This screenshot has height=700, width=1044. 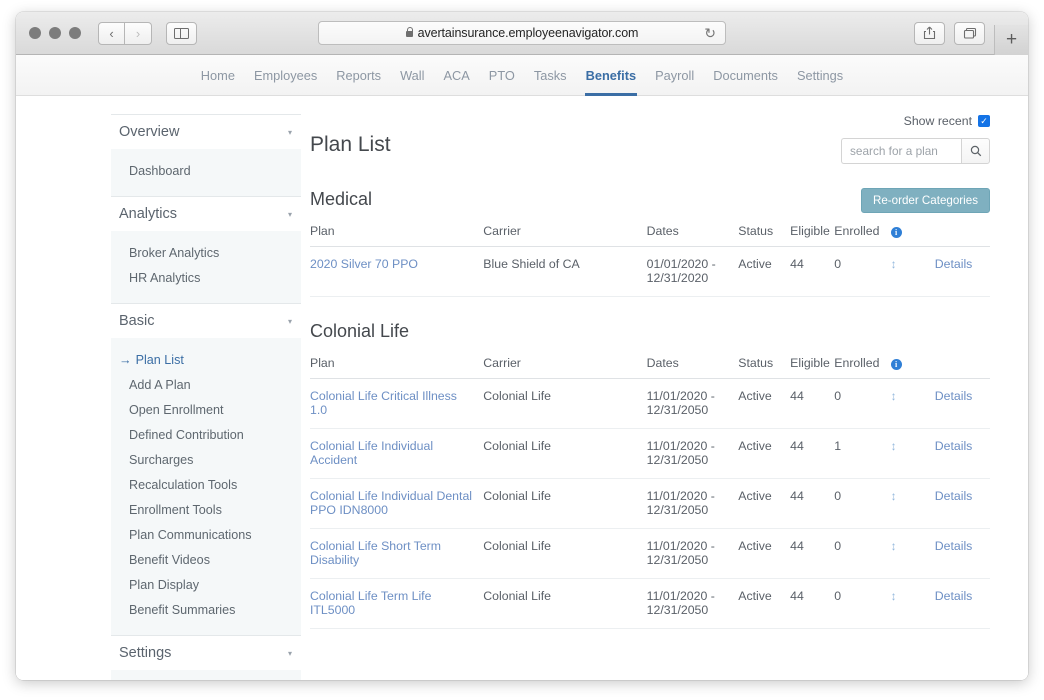 What do you see at coordinates (1011, 40) in the screenshot?
I see `new-tab-button: +` at bounding box center [1011, 40].